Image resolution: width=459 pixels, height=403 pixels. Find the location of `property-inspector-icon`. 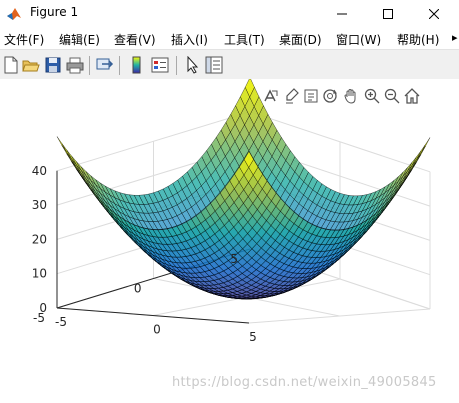

property-inspector-icon is located at coordinates (214, 65).